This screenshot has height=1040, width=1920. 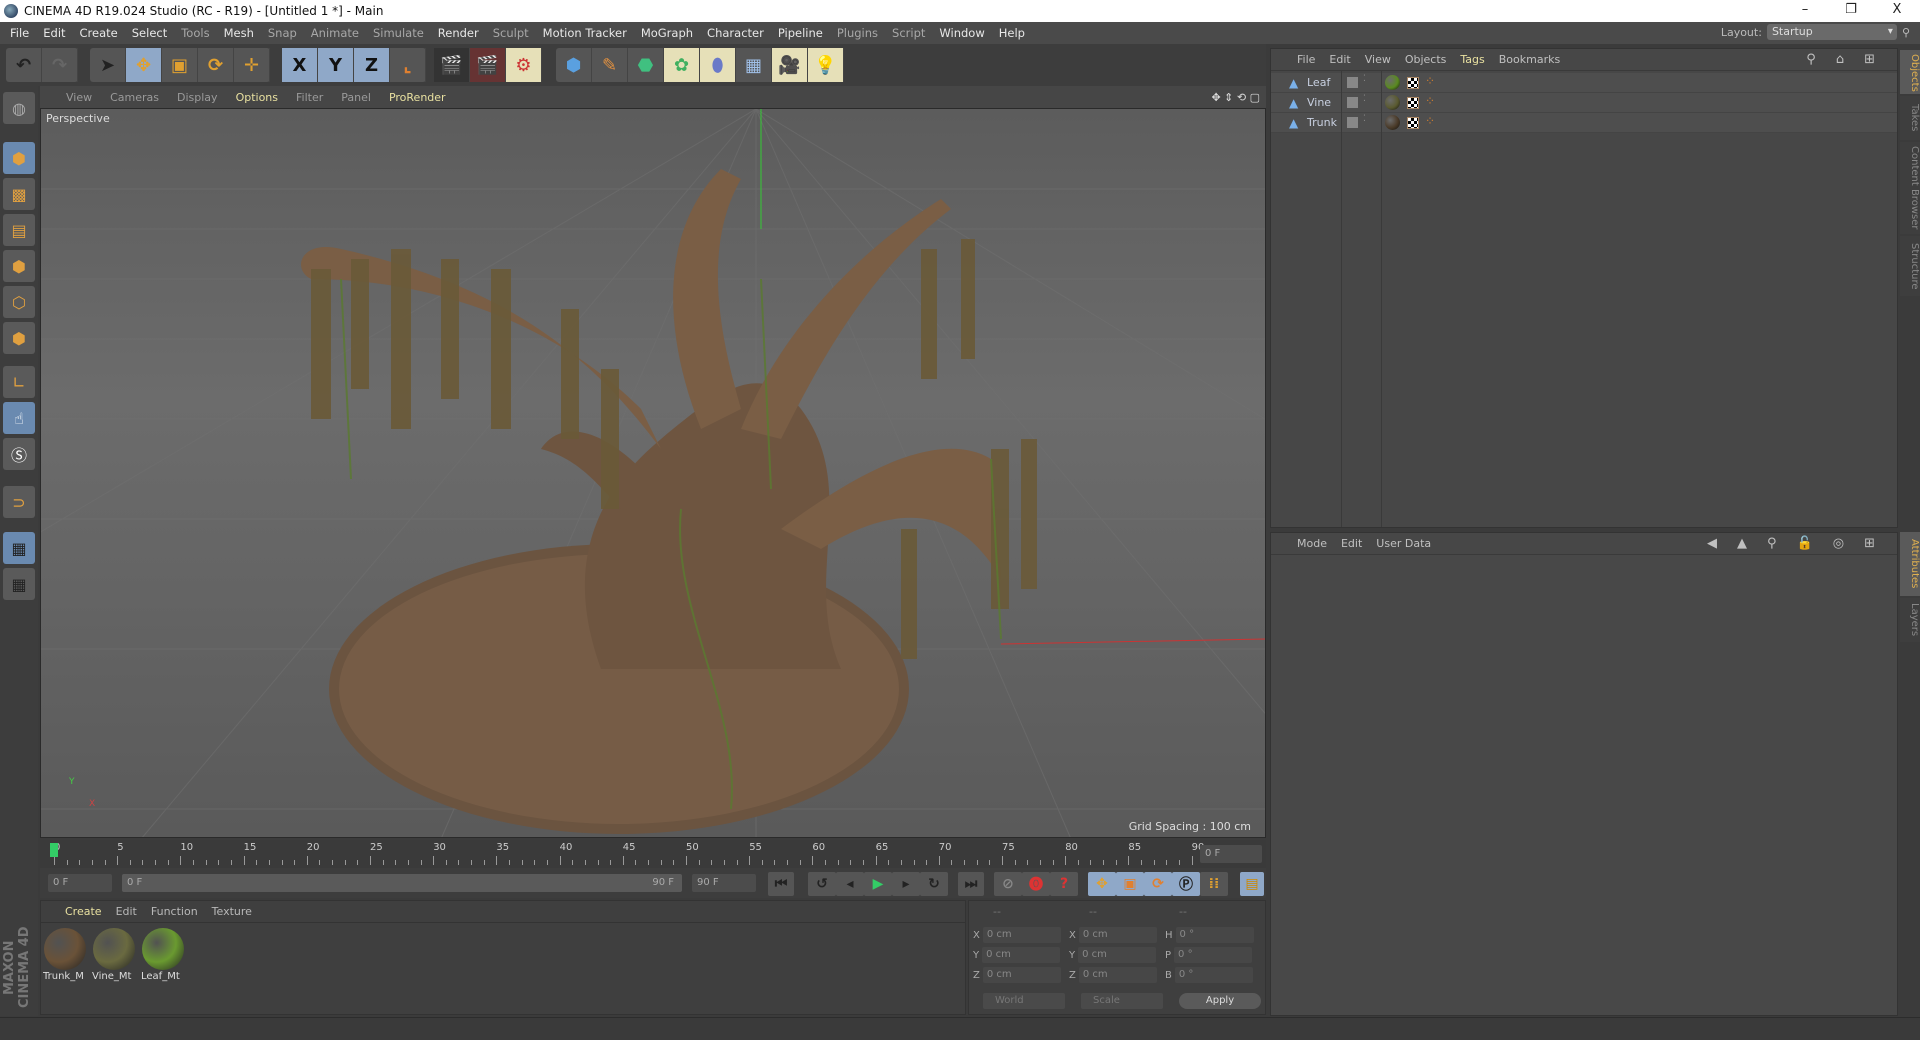 What do you see at coordinates (1322, 122) in the screenshot?
I see `object-name: Trunk` at bounding box center [1322, 122].